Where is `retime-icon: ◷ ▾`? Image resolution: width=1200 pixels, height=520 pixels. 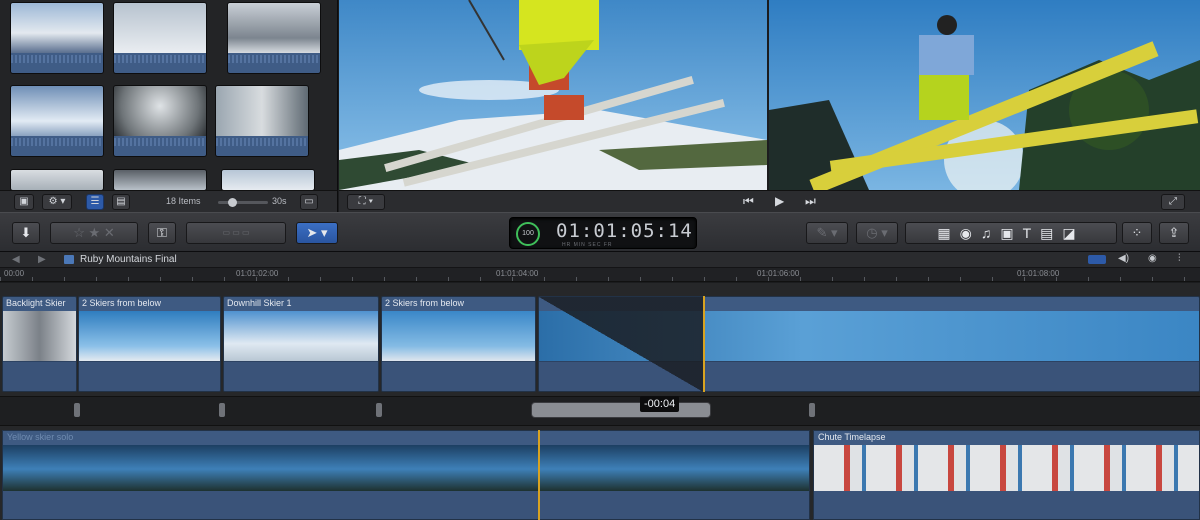 retime-icon: ◷ ▾ is located at coordinates (877, 233).